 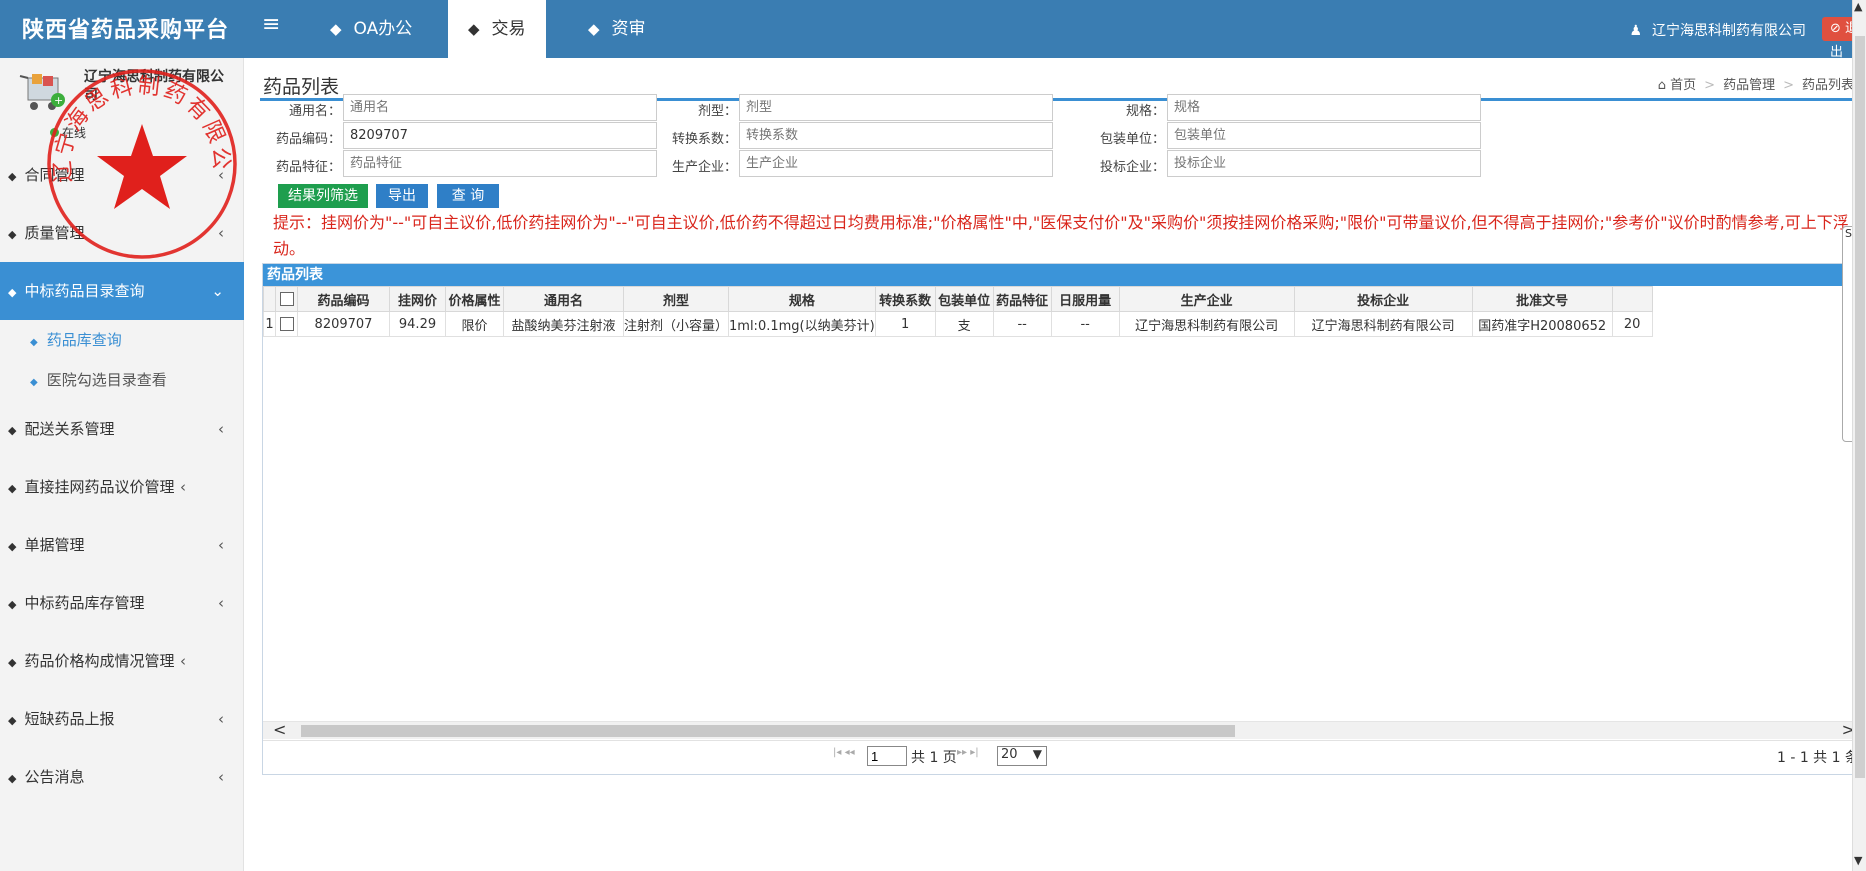 What do you see at coordinates (122, 175) in the screenshot?
I see `sidebar-item-contract: ◆ 合同管理 ‹` at bounding box center [122, 175].